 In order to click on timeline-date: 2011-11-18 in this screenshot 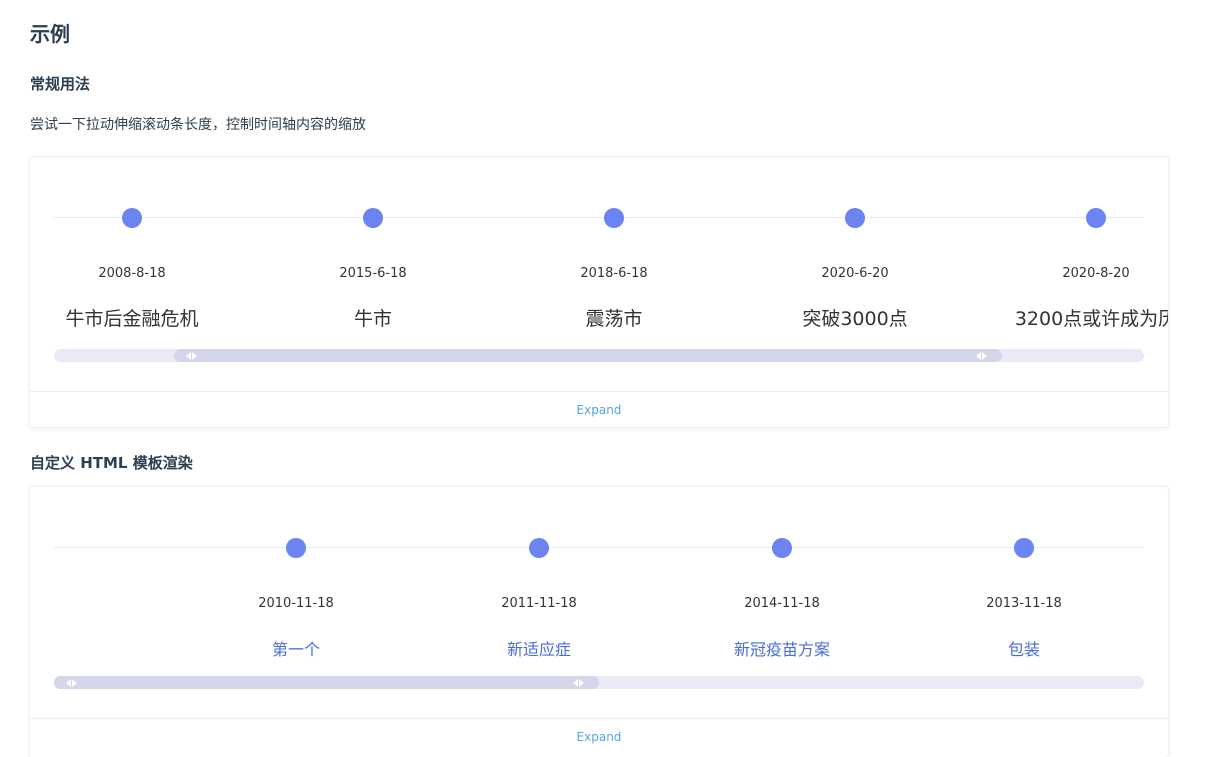, I will do `click(539, 603)`.